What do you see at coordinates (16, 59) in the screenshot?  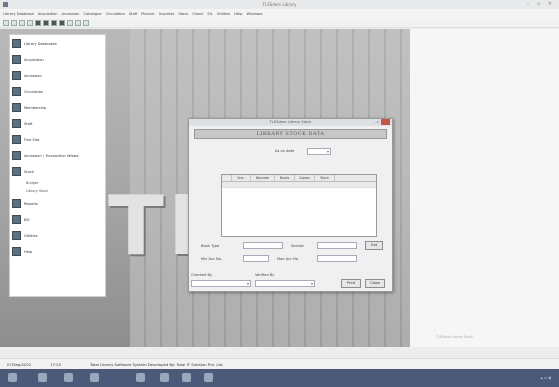 I see `acquisition-icon` at bounding box center [16, 59].